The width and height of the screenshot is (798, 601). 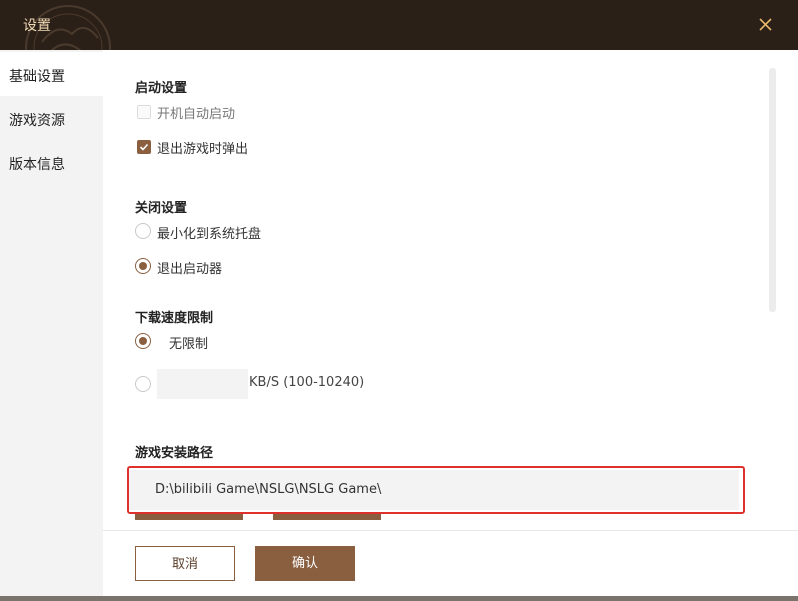 I want to click on install-path-value: D:\bilibili Game\NSLG\NSLG Game\, so click(x=268, y=489).